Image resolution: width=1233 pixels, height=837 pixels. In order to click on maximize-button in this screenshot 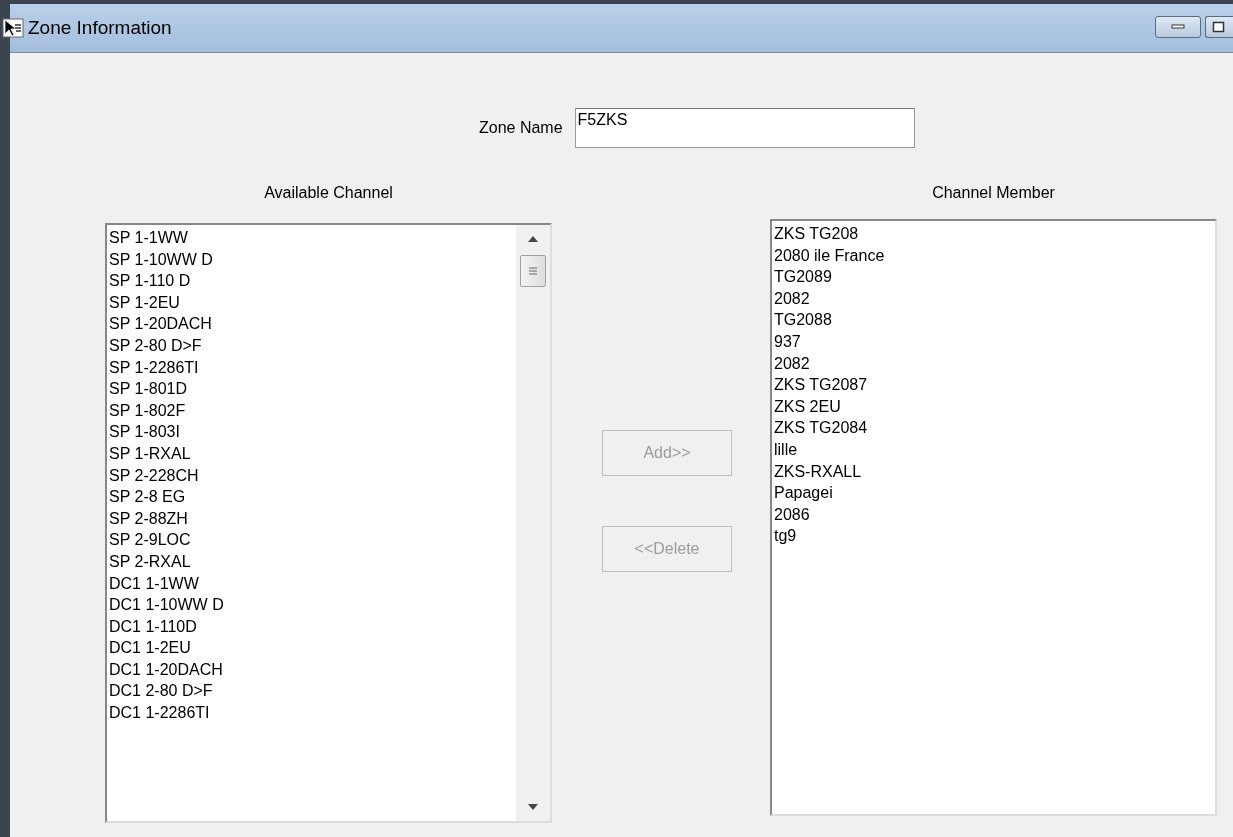, I will do `click(1219, 27)`.